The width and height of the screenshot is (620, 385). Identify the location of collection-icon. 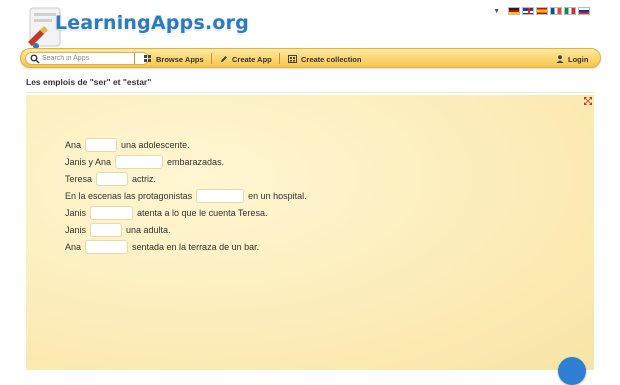
(292, 59).